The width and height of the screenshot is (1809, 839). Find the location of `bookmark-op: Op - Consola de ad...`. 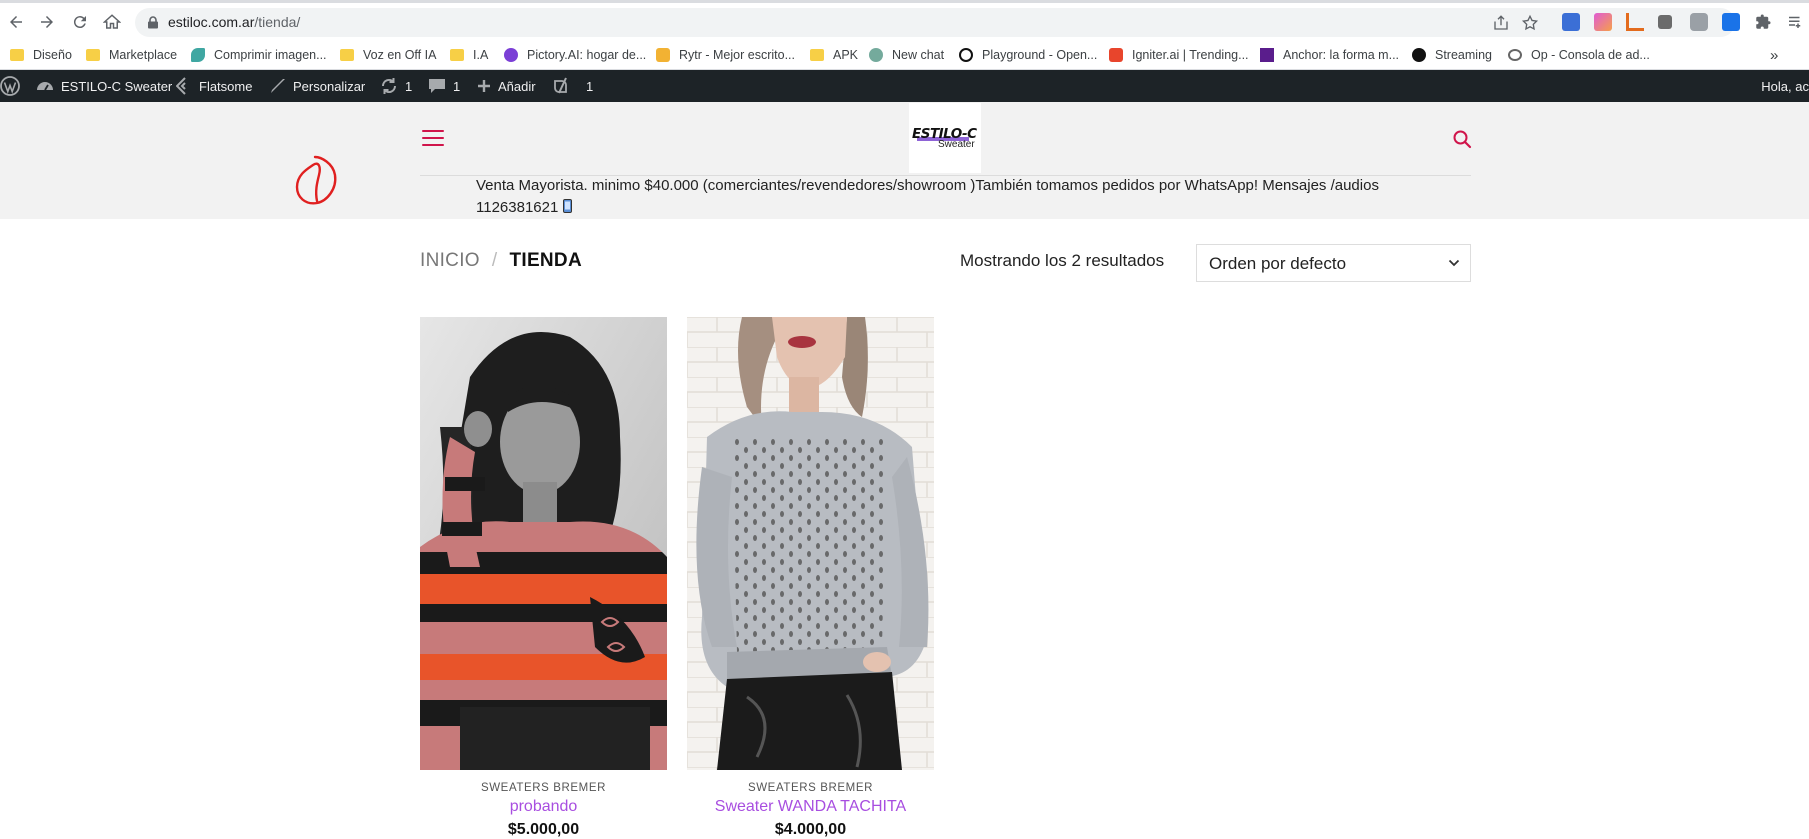

bookmark-op: Op - Consola de ad... is located at coordinates (1579, 55).